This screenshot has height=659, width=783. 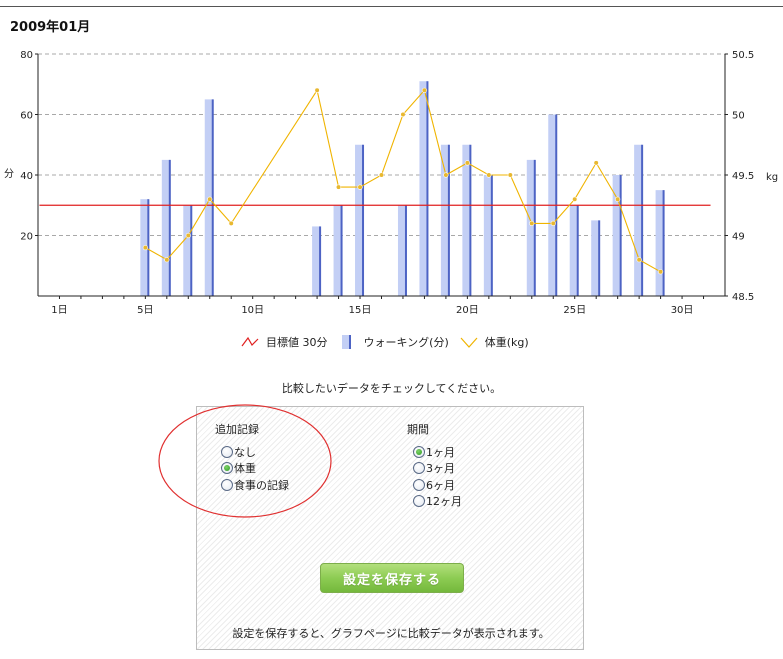 What do you see at coordinates (245, 452) in the screenshot?
I see `radio-label: なし` at bounding box center [245, 452].